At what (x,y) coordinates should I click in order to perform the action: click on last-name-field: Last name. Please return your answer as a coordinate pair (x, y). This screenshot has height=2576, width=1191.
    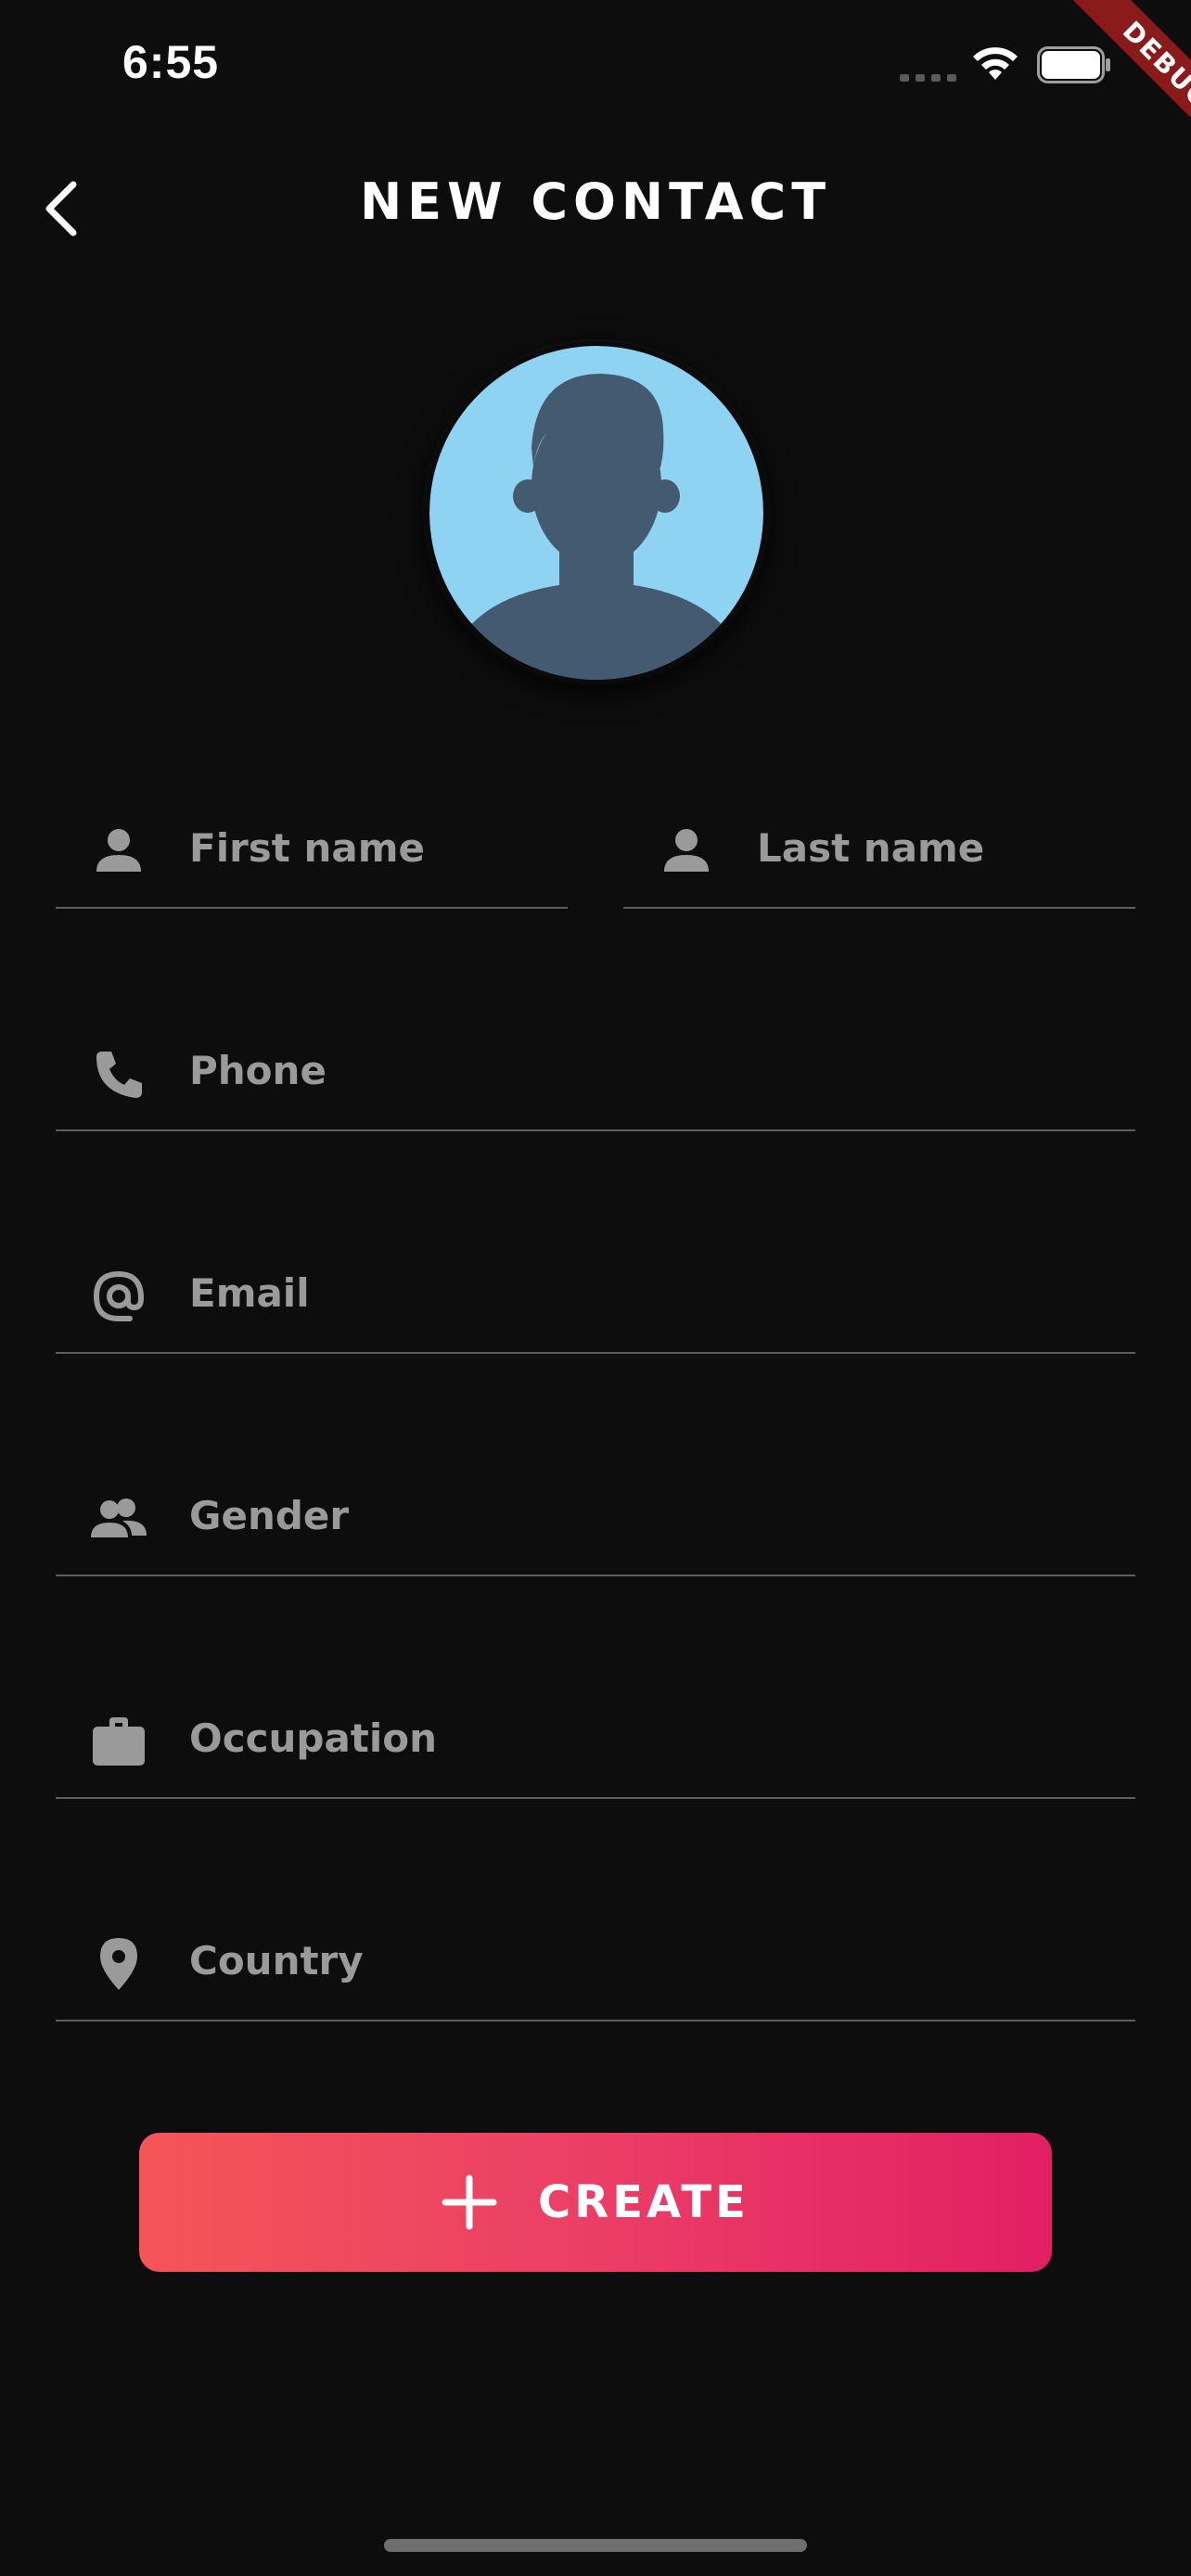
    Looking at the image, I should click on (879, 853).